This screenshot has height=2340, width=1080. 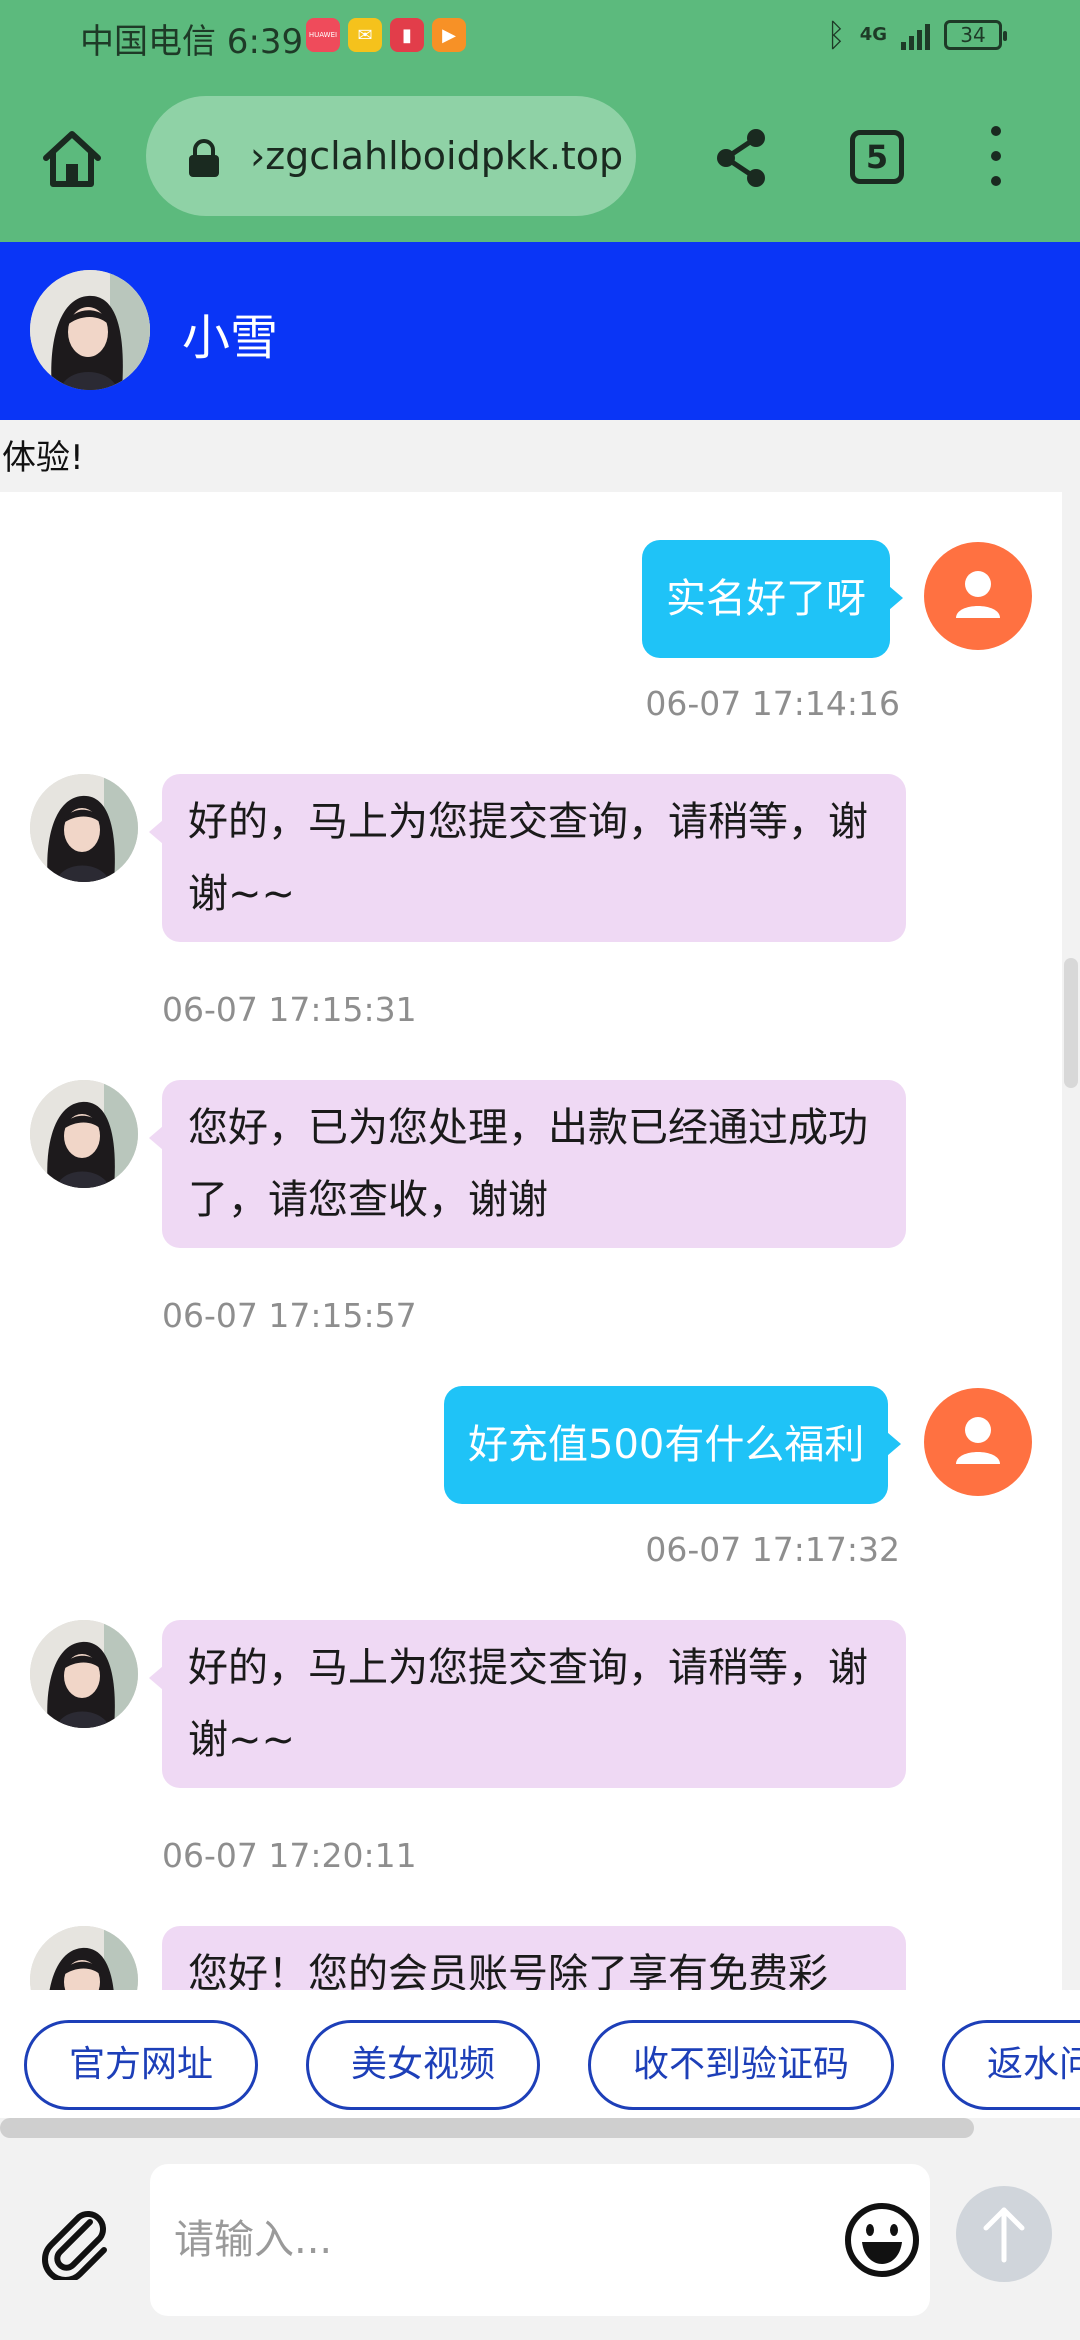 What do you see at coordinates (437, 156) in the screenshot?
I see `url-text: ›zgclahlboidpkk.top` at bounding box center [437, 156].